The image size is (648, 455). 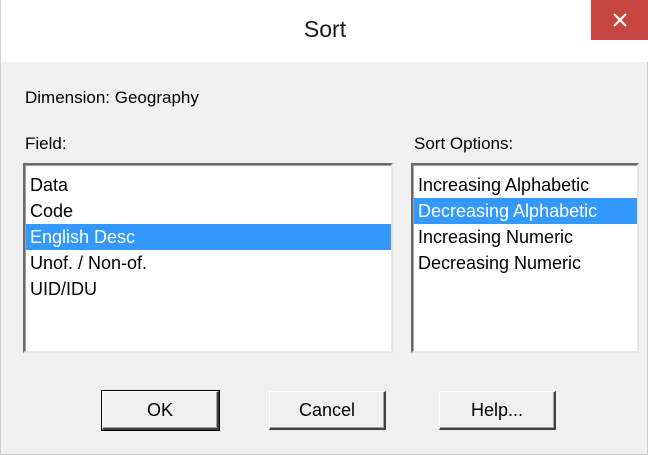 I want to click on close-x-icon, so click(x=620, y=20).